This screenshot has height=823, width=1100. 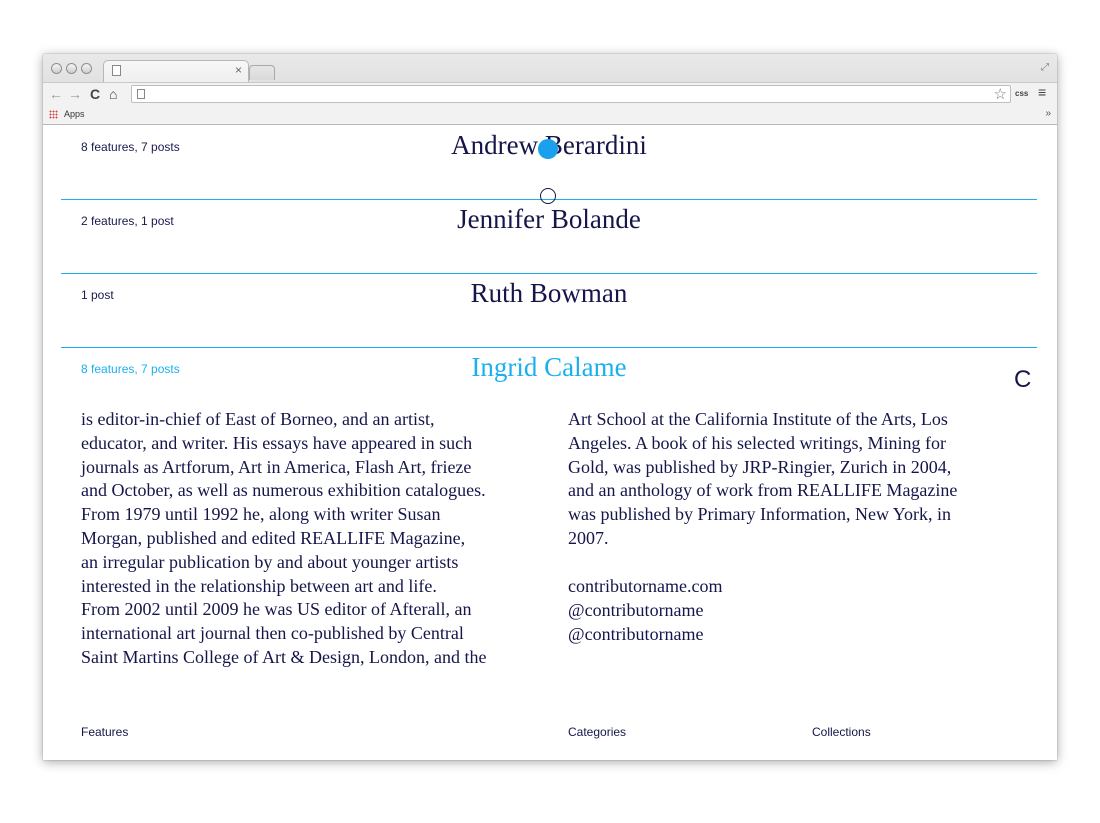 I want to click on footer-features-link: Features, so click(x=104, y=732).